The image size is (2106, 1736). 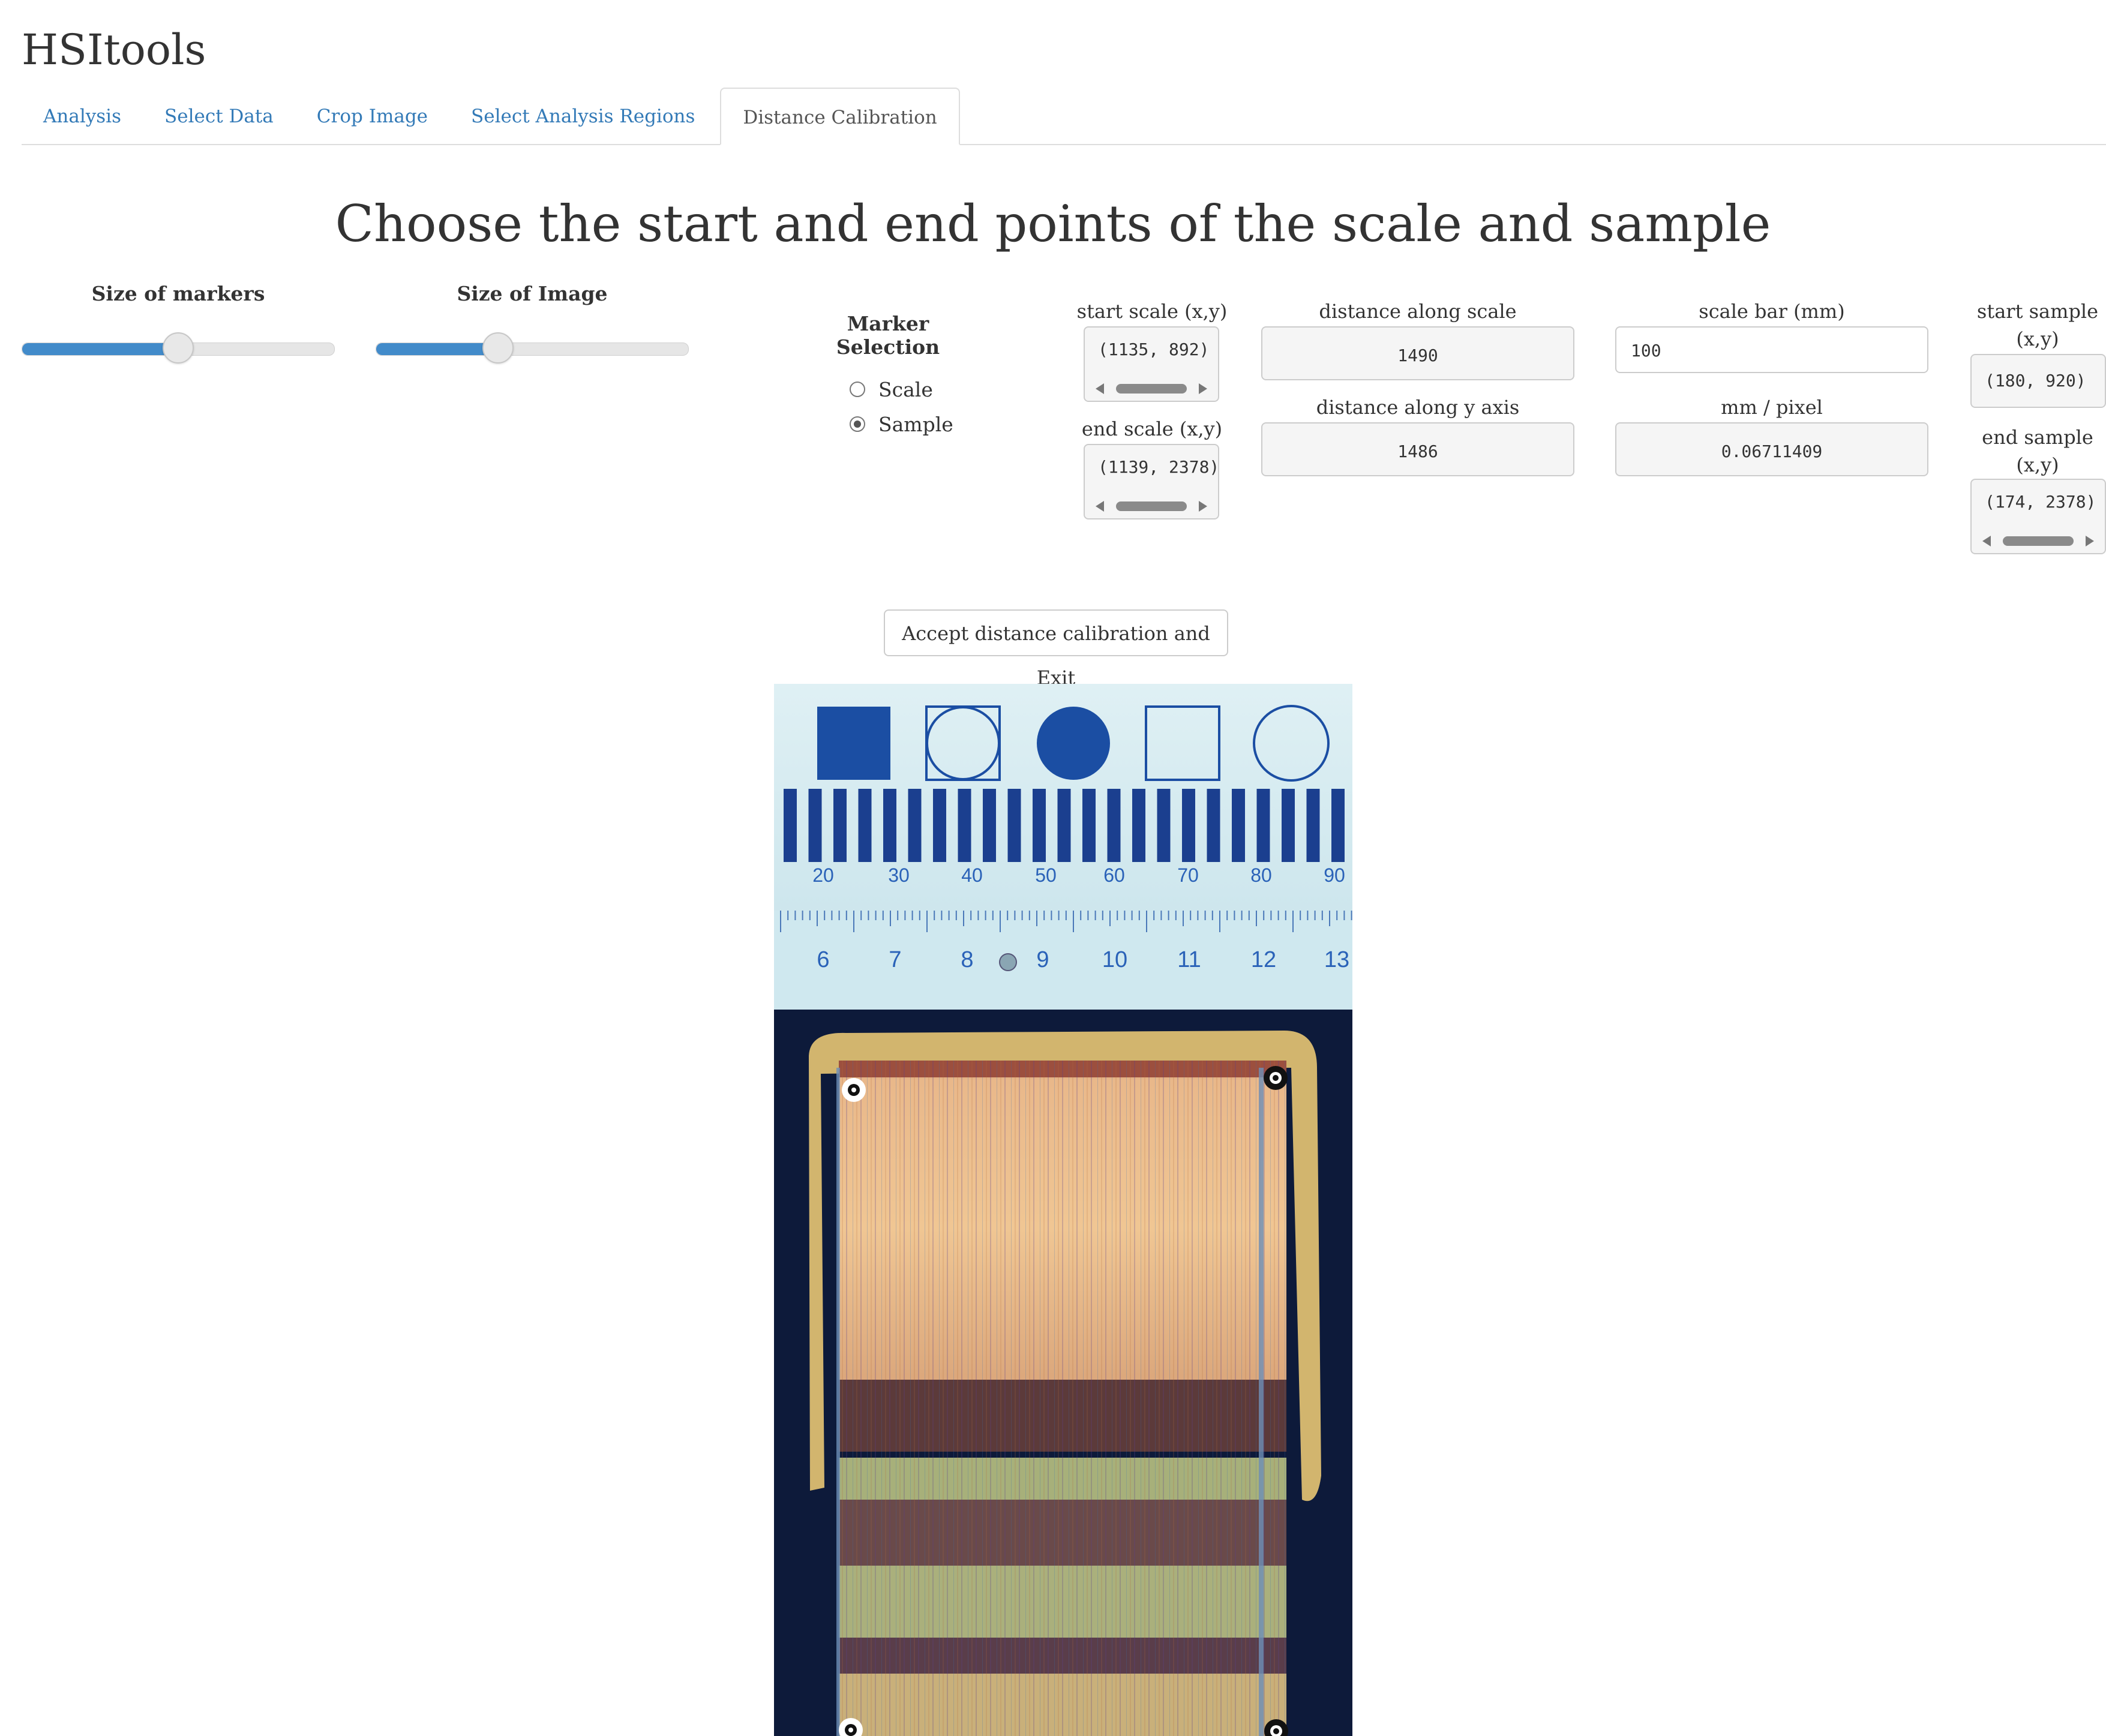 What do you see at coordinates (854, 1090) in the screenshot?
I see `sample-start-marker` at bounding box center [854, 1090].